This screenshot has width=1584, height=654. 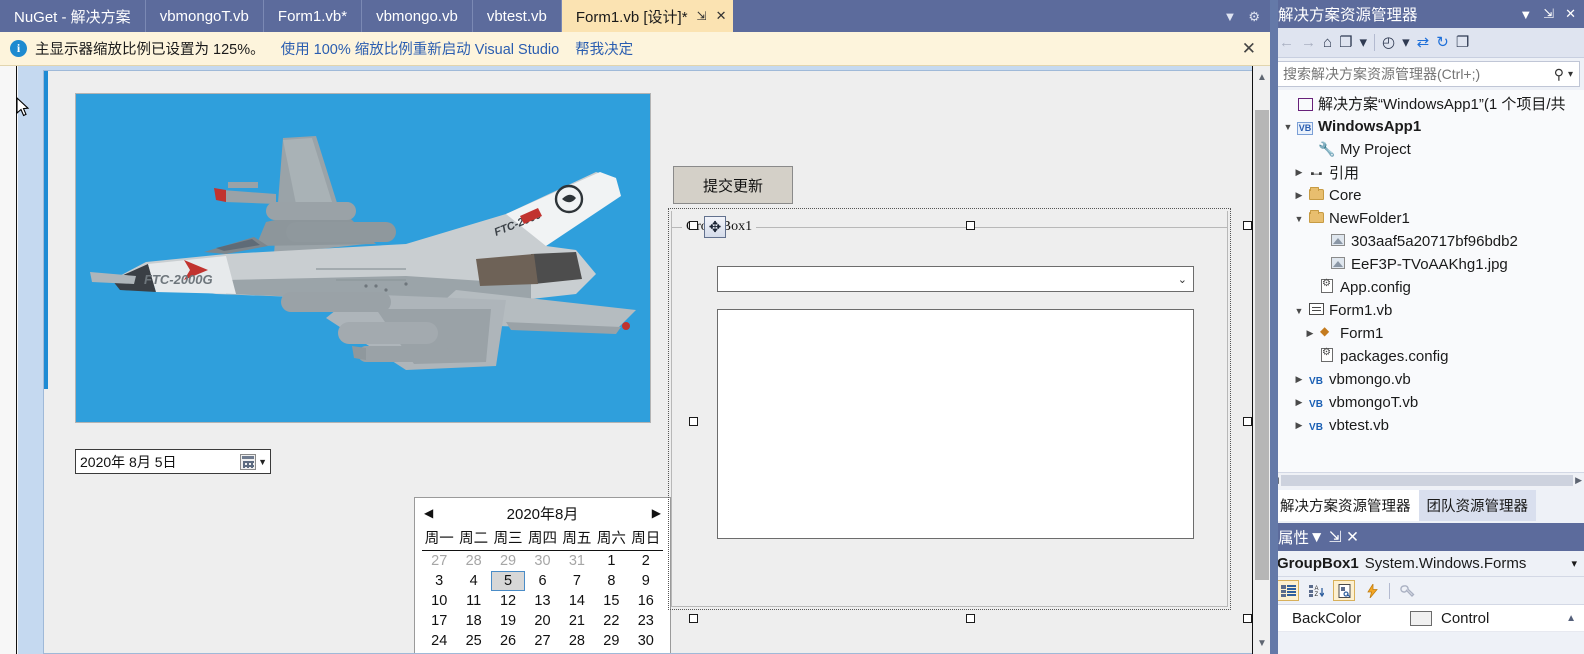 What do you see at coordinates (1427, 172) in the screenshot?
I see `tree-node: ▶ ▪–▪ 引用` at bounding box center [1427, 172].